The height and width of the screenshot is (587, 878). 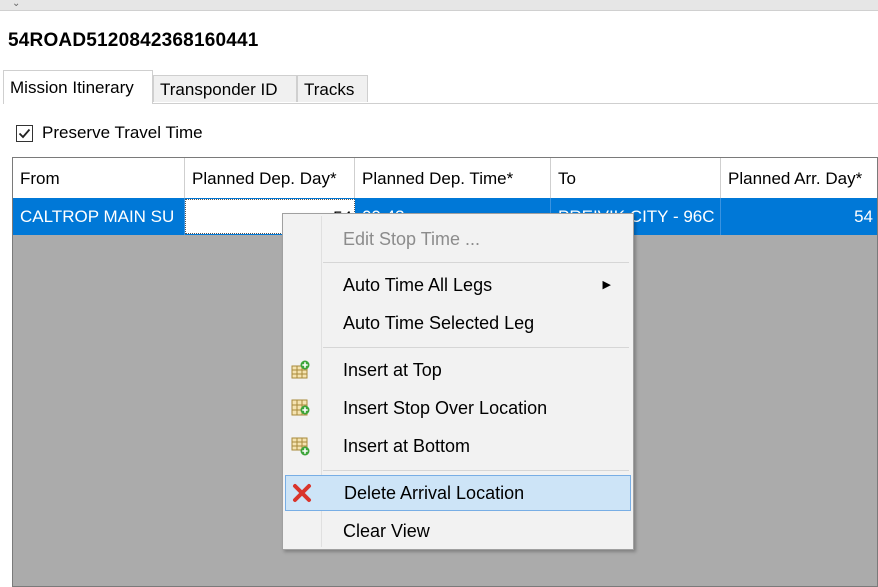 What do you see at coordinates (606, 285) in the screenshot?
I see `submenu-arrow-icon: ▶` at bounding box center [606, 285].